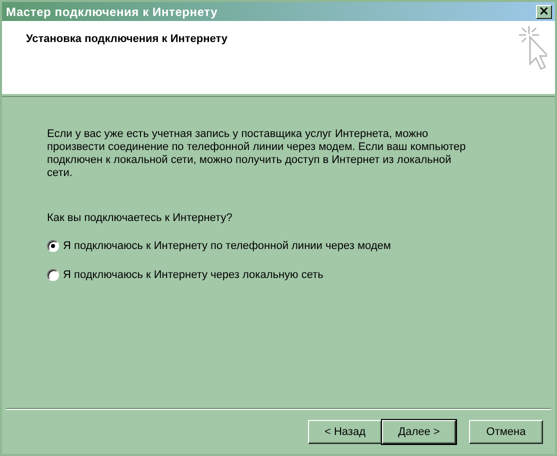 This screenshot has height=456, width=557. What do you see at coordinates (419, 432) in the screenshot?
I see `wizard-button: Далее >` at bounding box center [419, 432].